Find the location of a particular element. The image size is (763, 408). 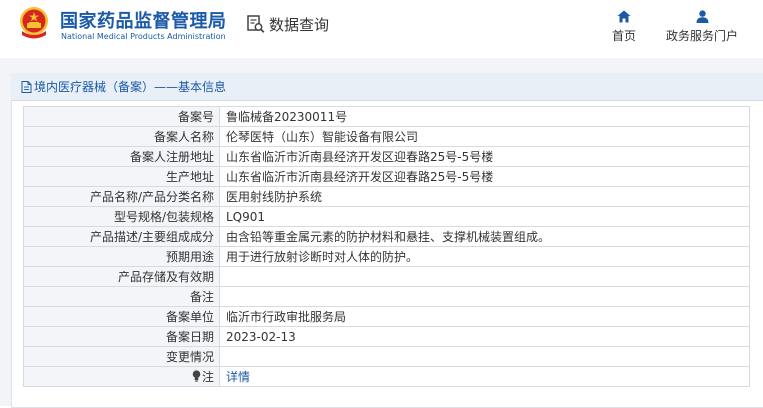

document-icon is located at coordinates (26, 86).